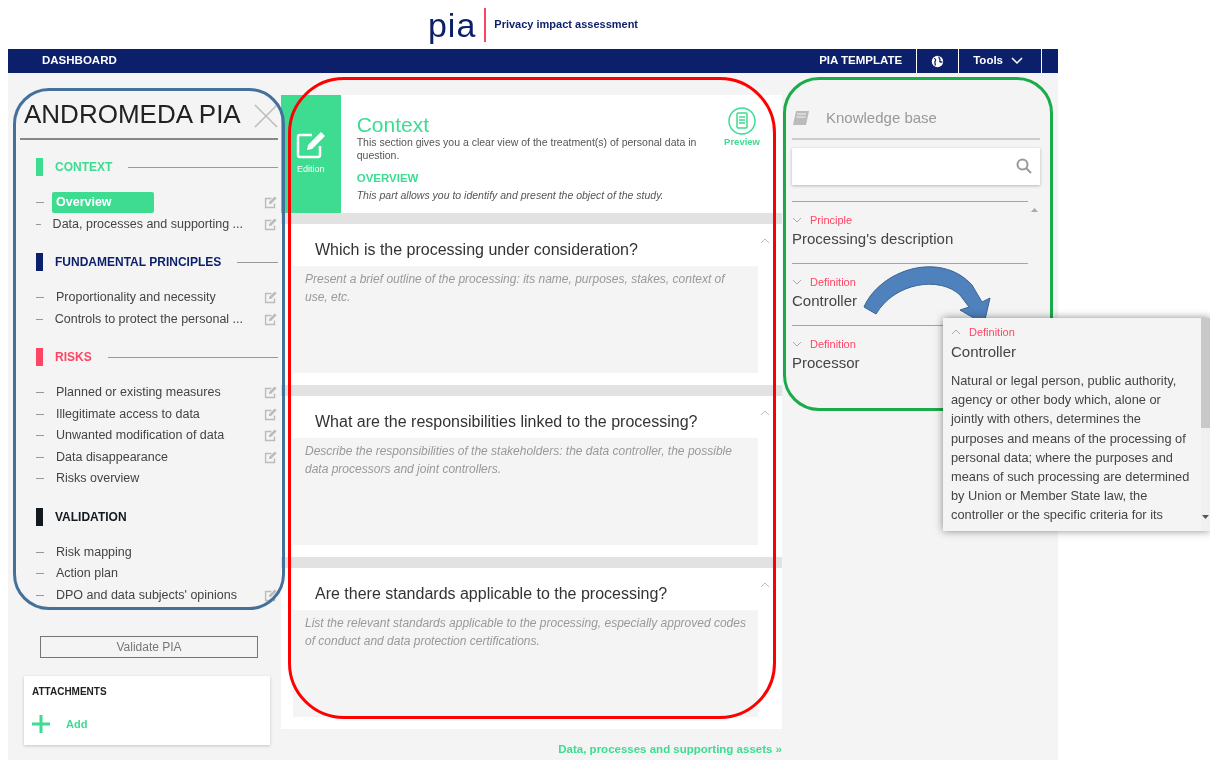  What do you see at coordinates (916, 166) in the screenshot?
I see `search-field` at bounding box center [916, 166].